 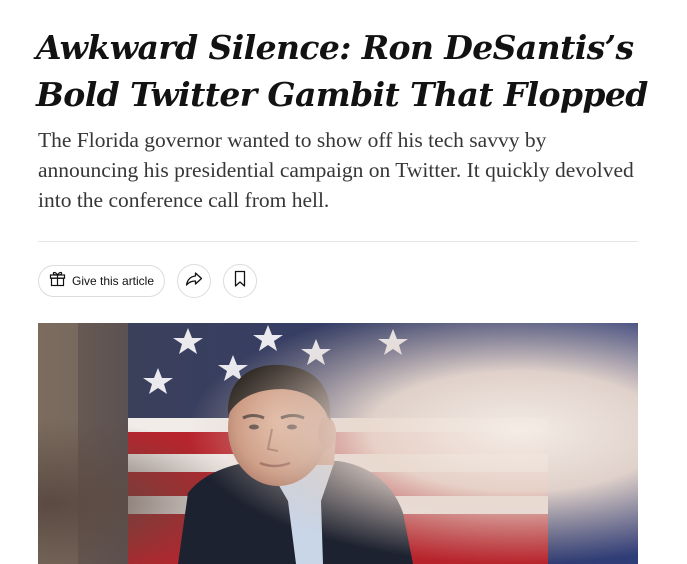 I want to click on give-article-label: Give this article, so click(x=113, y=281).